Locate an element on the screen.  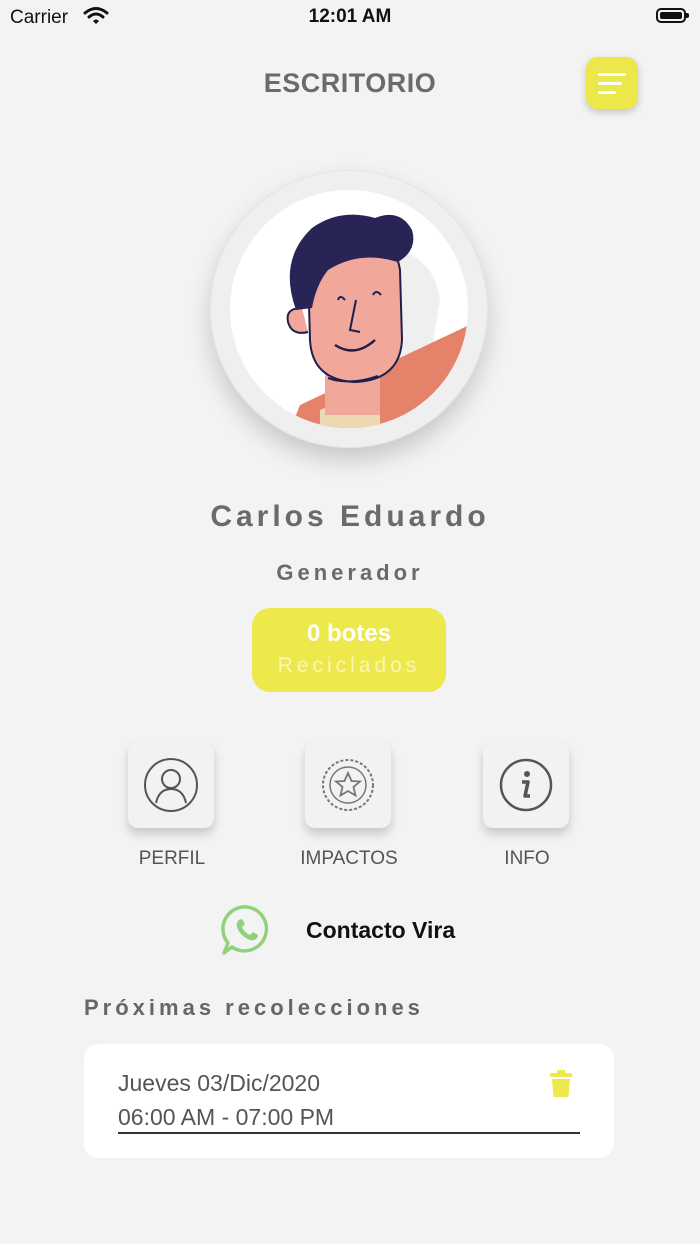
collection-card: Jueves 03/Dic/2020 06:00 AM - 07:00 PM is located at coordinates (349, 1101).